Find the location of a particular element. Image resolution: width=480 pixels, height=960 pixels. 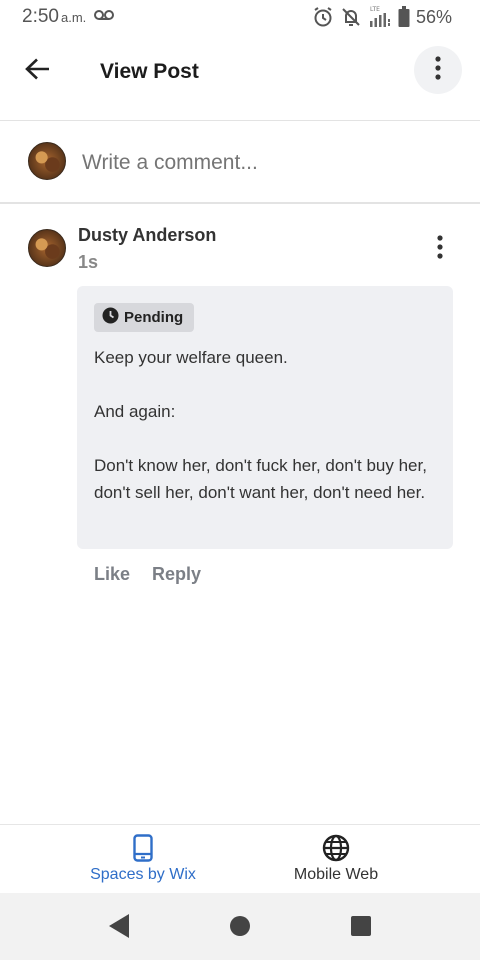

tab-mobile-web: Mobile Web is located at coordinates (336, 861).